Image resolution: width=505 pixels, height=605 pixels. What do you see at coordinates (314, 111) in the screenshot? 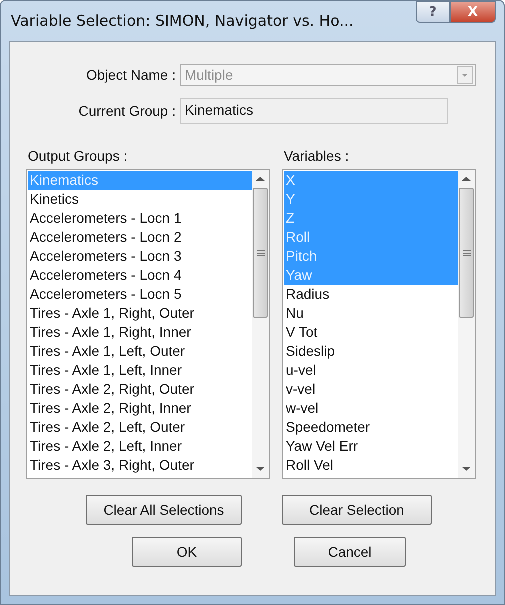
I see `current-group-field: Kinematics` at bounding box center [314, 111].